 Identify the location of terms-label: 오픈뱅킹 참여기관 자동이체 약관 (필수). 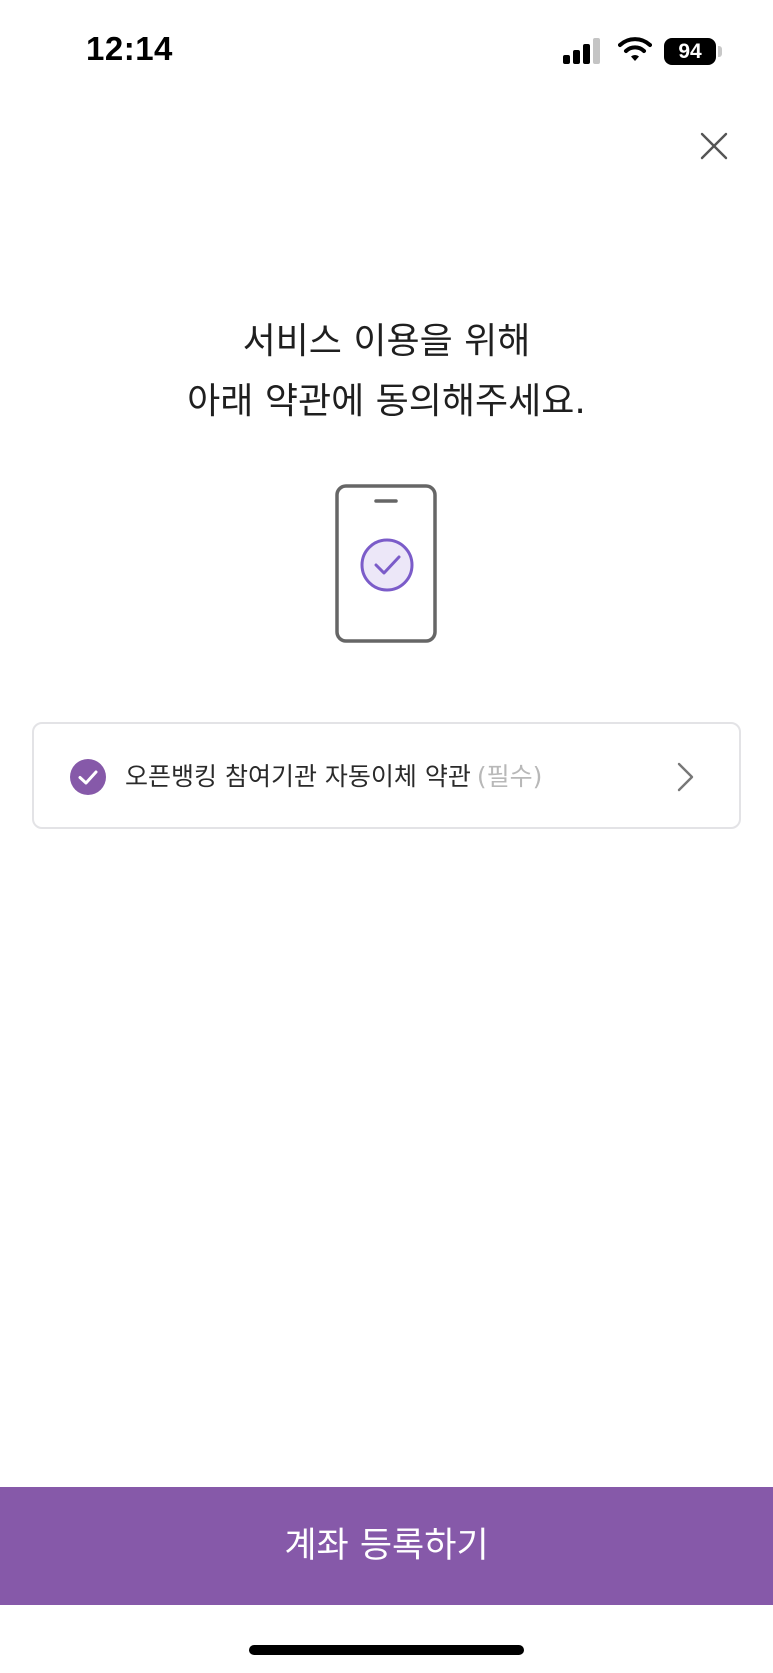
(333, 777).